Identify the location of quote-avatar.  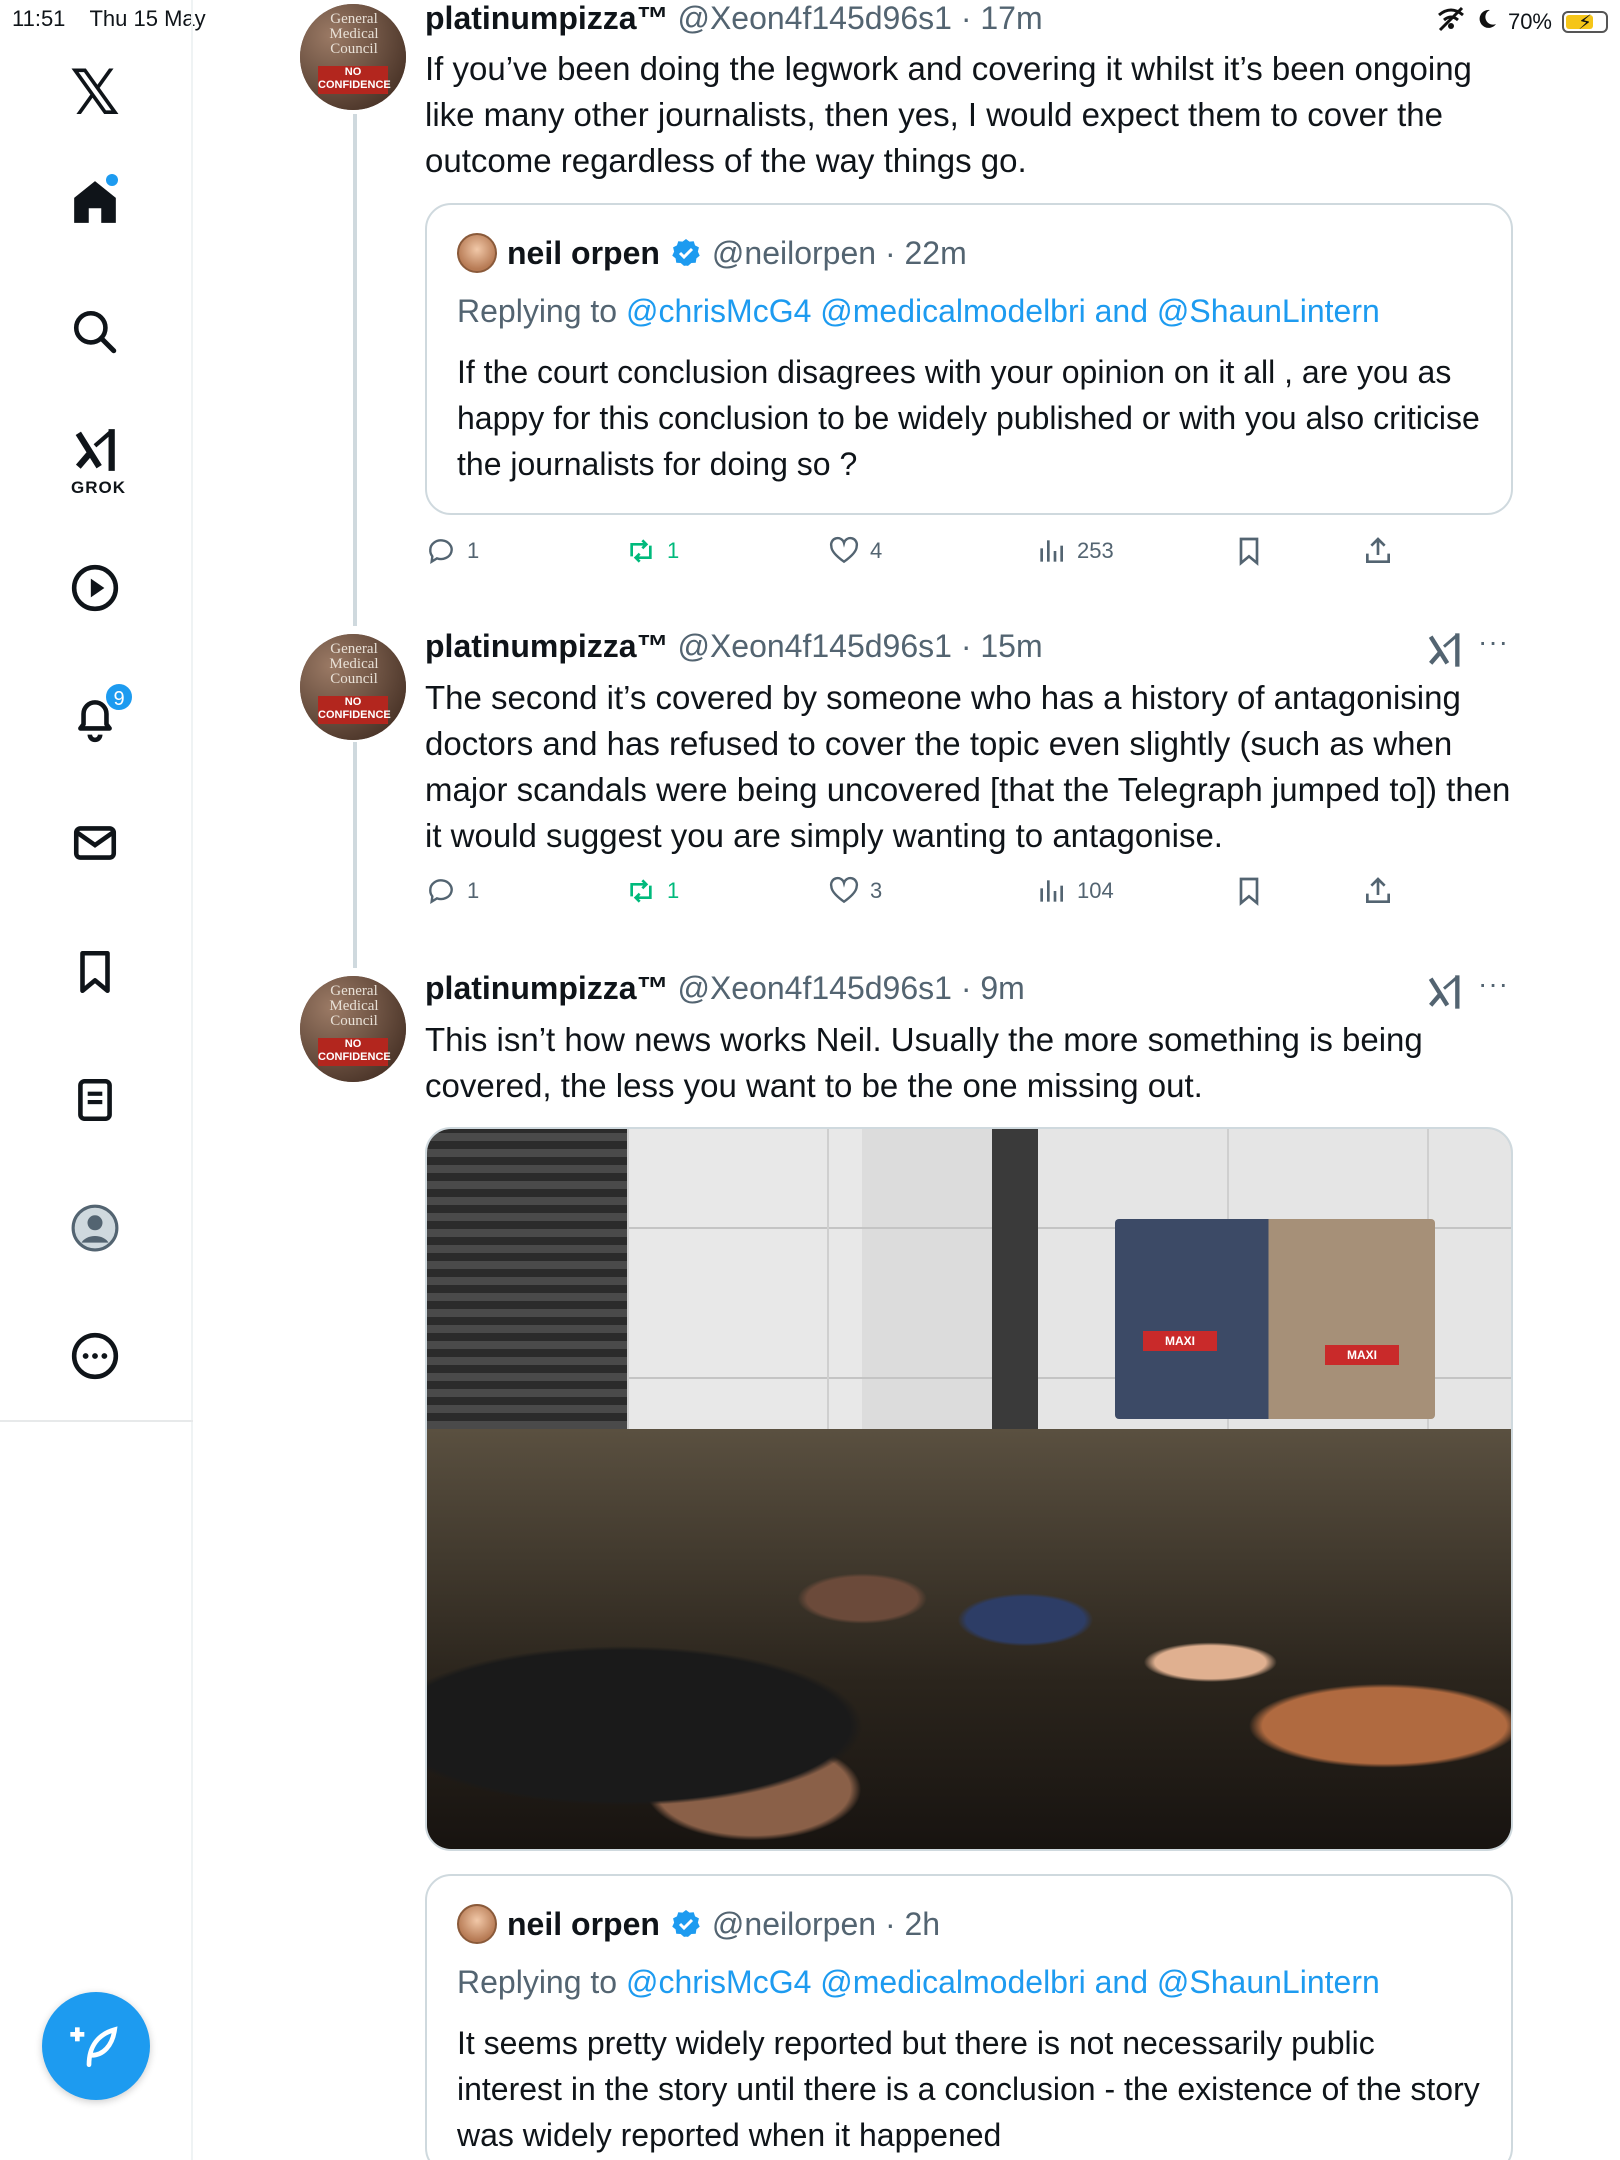
(477, 1924).